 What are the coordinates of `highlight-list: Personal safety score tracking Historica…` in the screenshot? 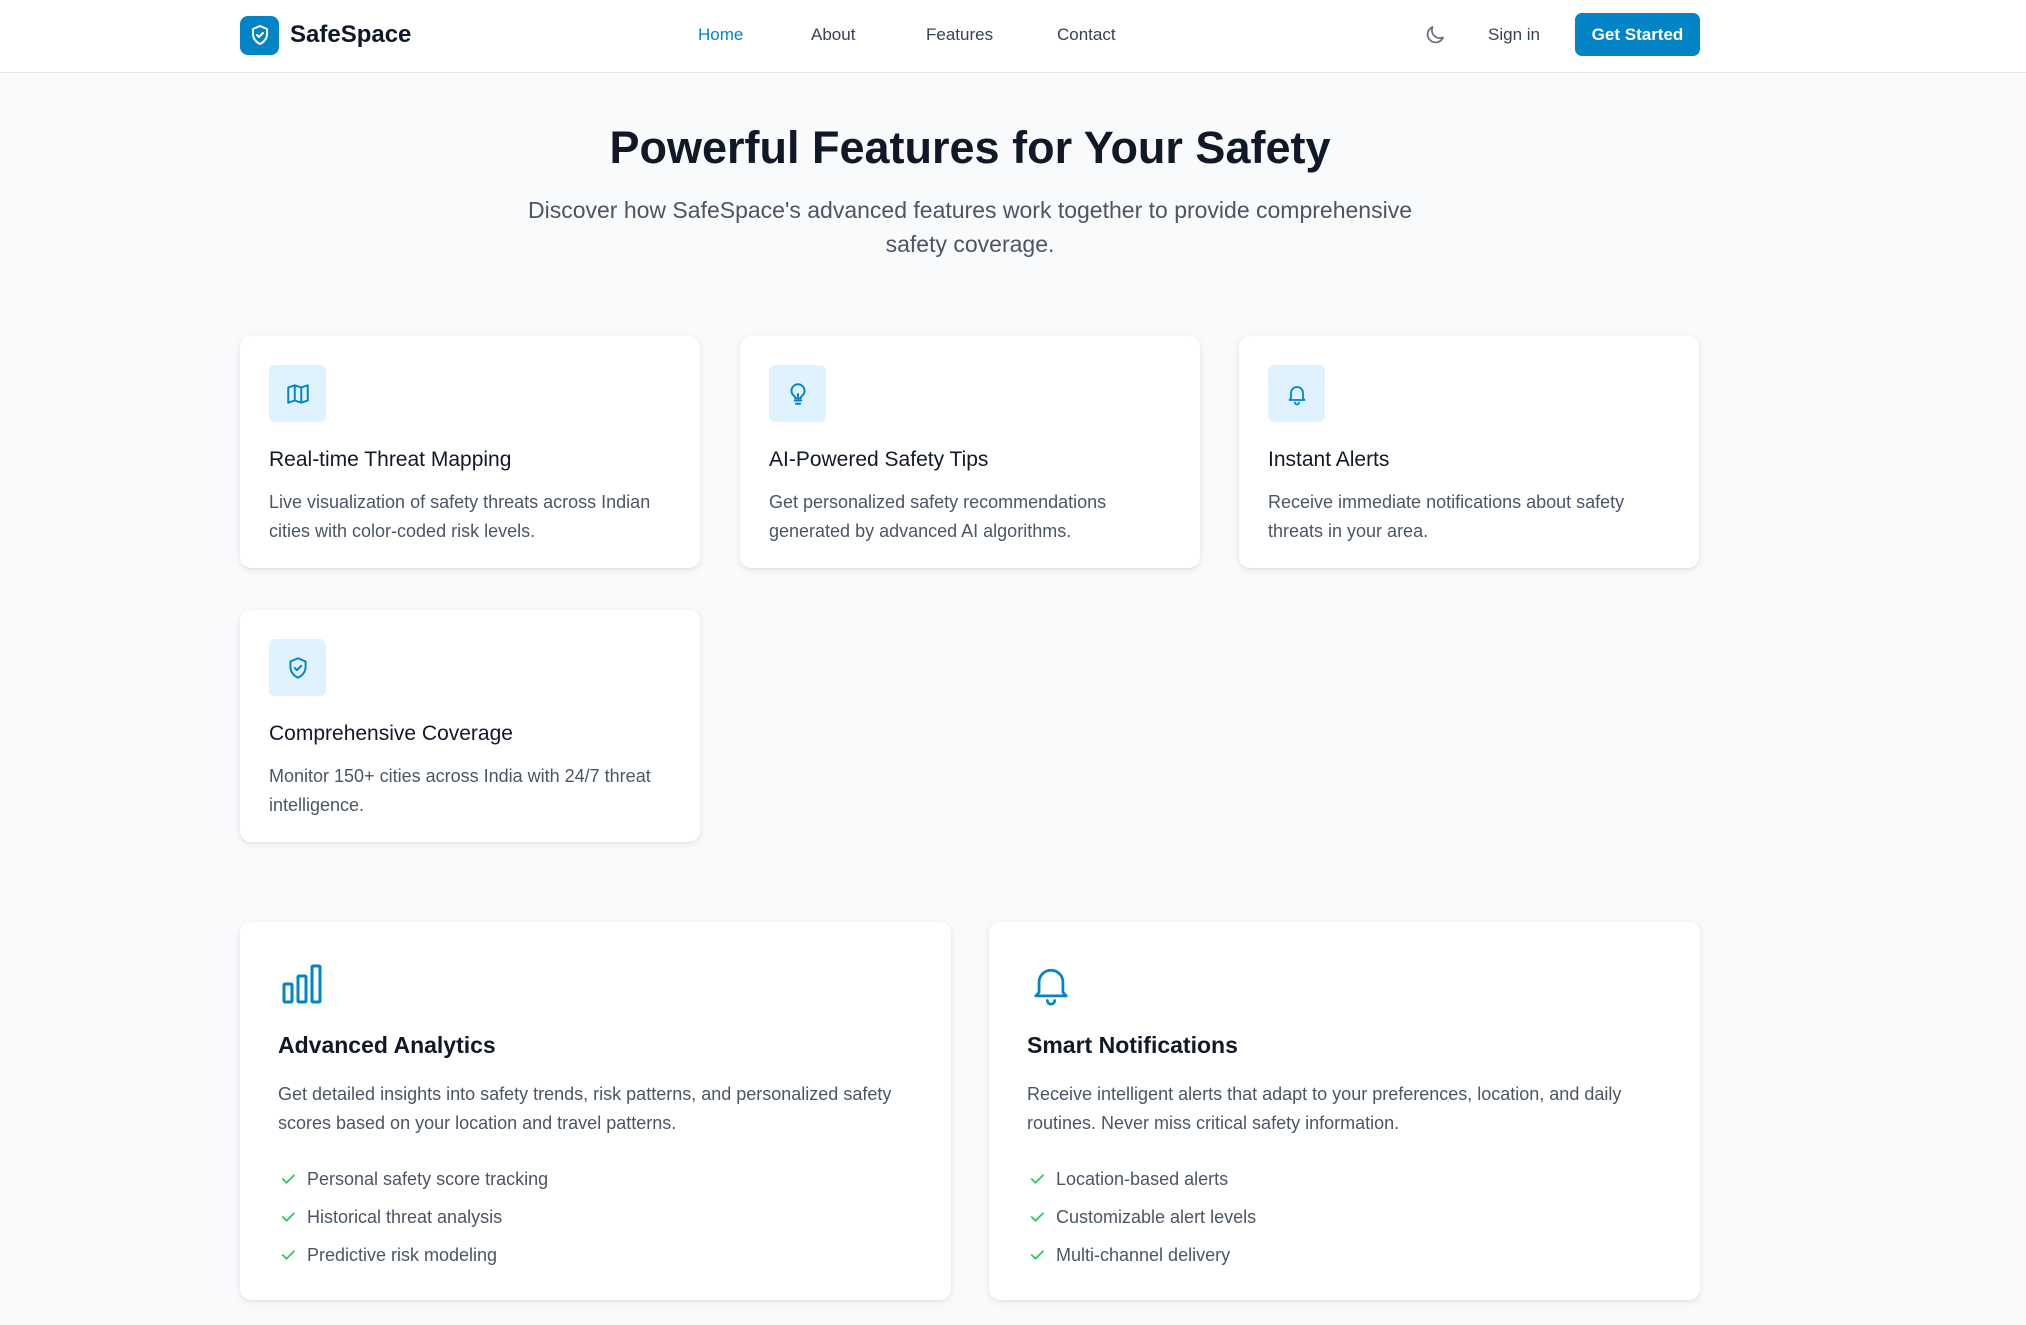 It's located at (413, 1217).